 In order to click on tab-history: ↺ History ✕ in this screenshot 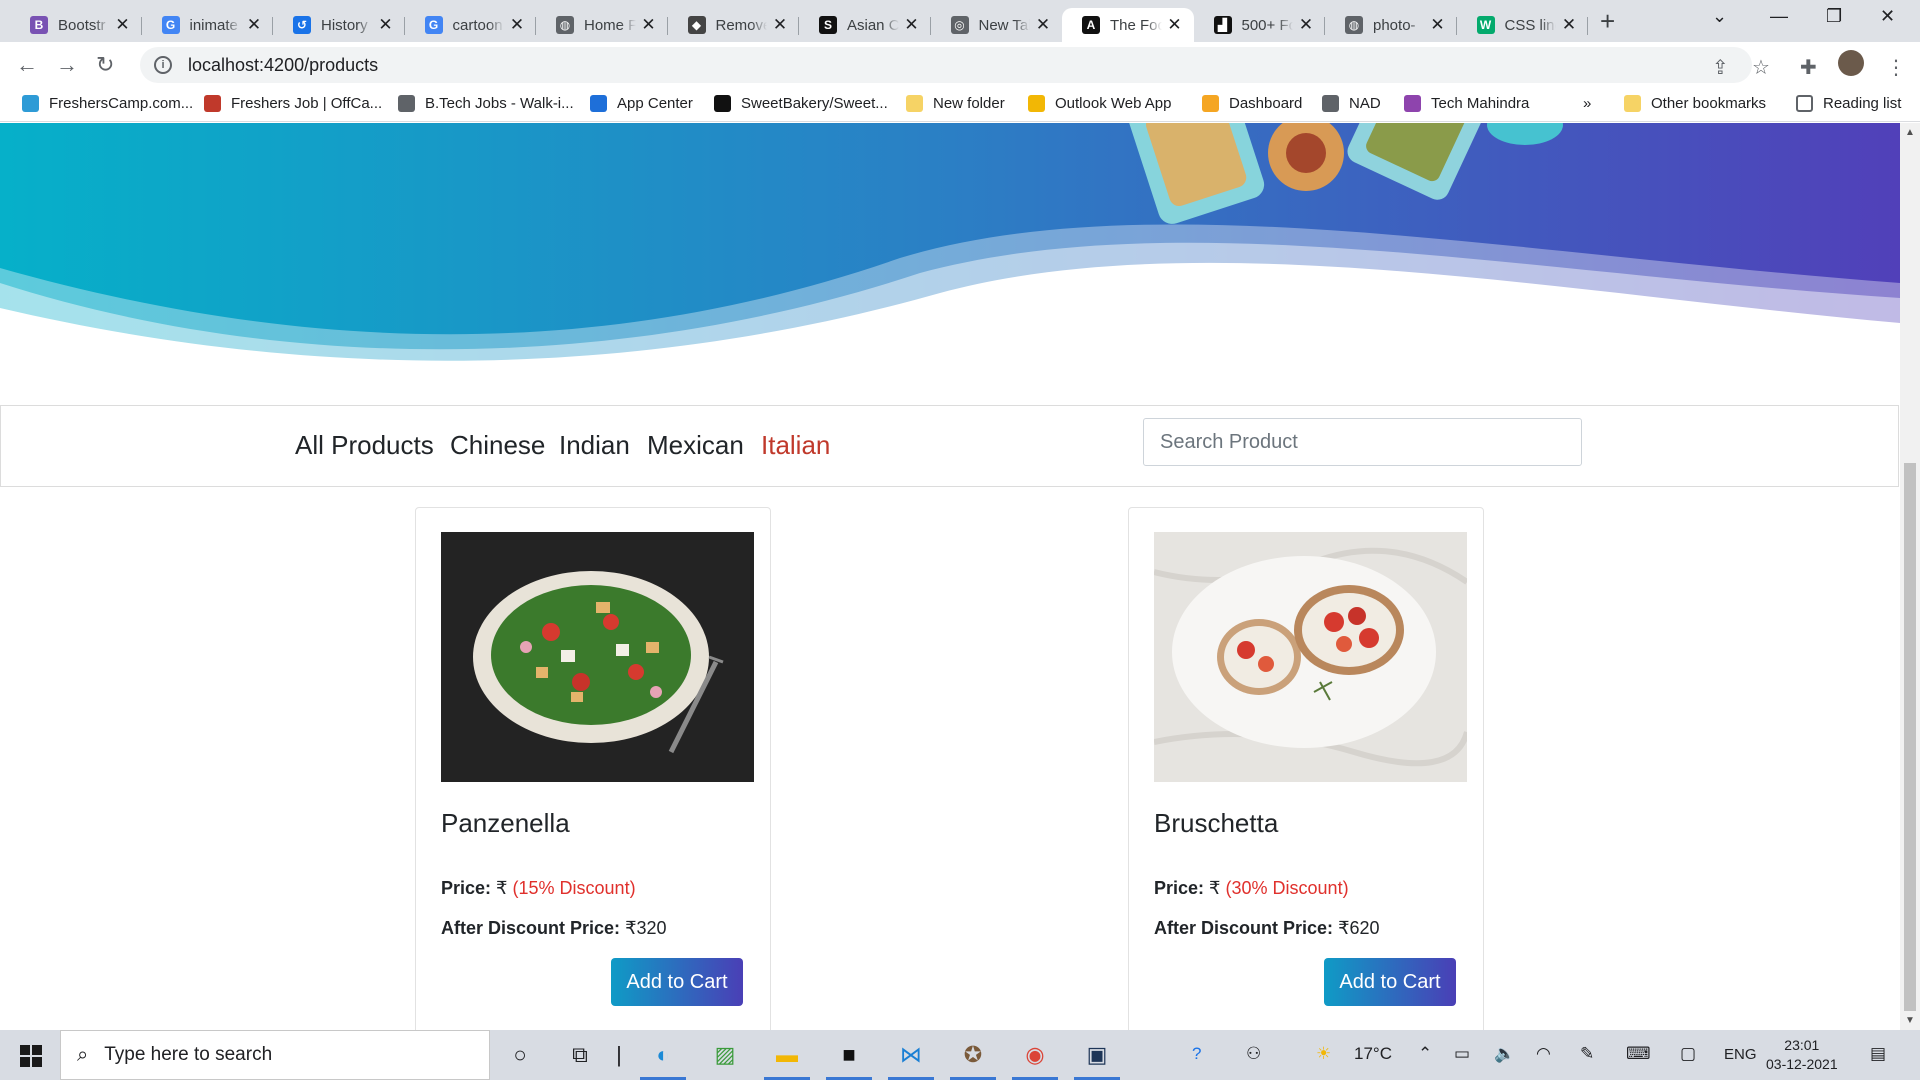, I will do `click(339, 25)`.